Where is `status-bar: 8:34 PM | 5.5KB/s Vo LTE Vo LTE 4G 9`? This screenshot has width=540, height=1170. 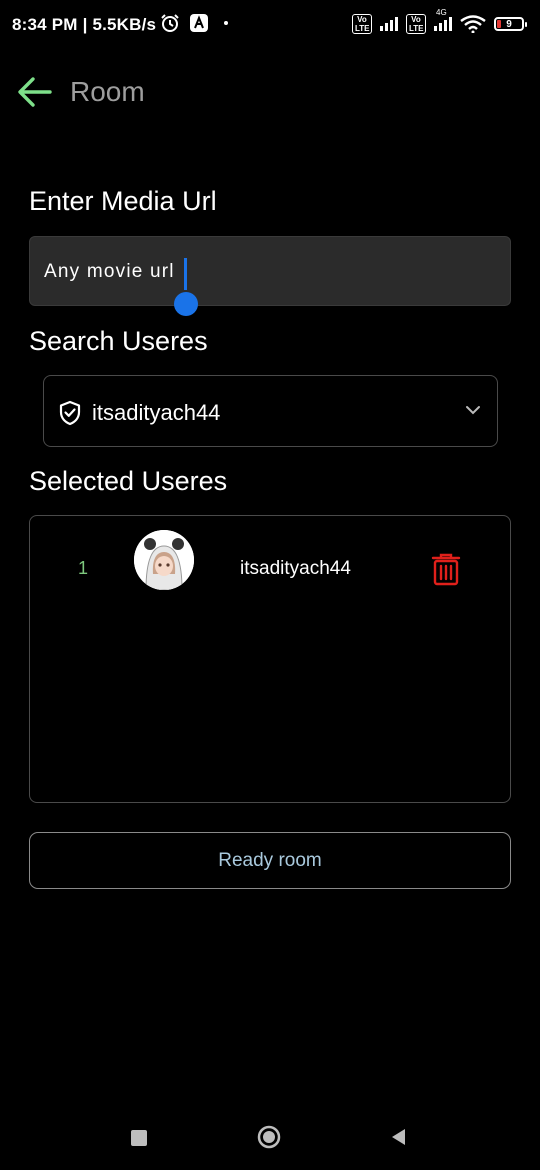
status-bar: 8:34 PM | 5.5KB/s Vo LTE Vo LTE 4G 9 is located at coordinates (270, 26).